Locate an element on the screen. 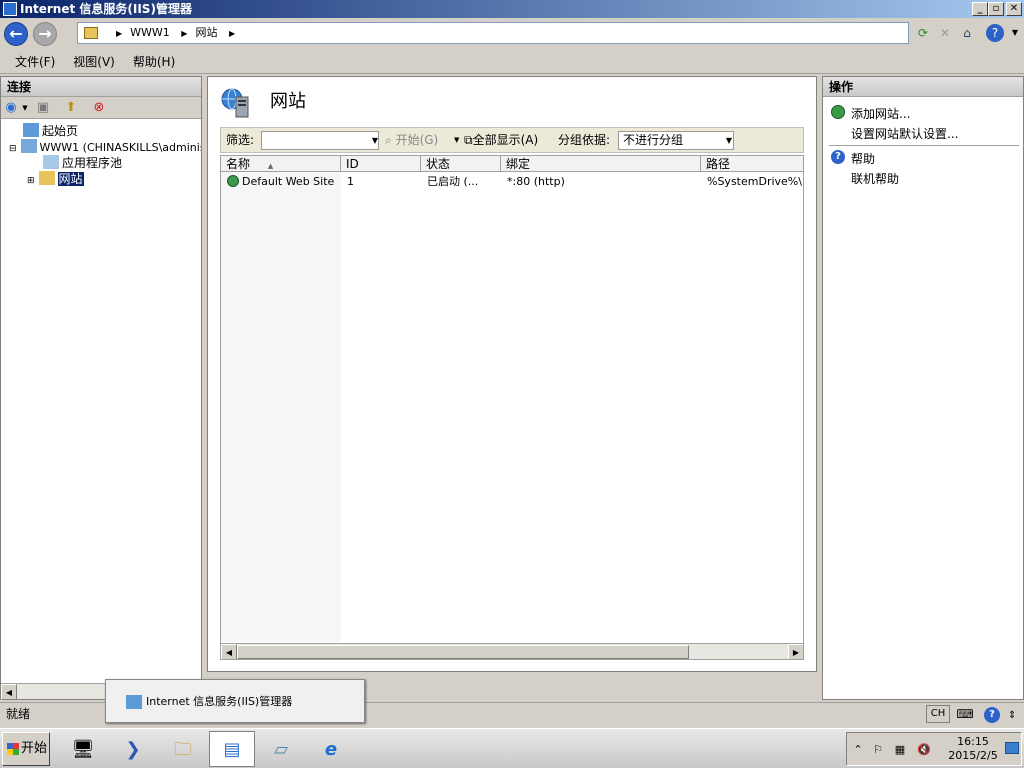 The image size is (1024, 768). menu-bar: 文件(F) 视图(V) 帮助(H) is located at coordinates (512, 62).